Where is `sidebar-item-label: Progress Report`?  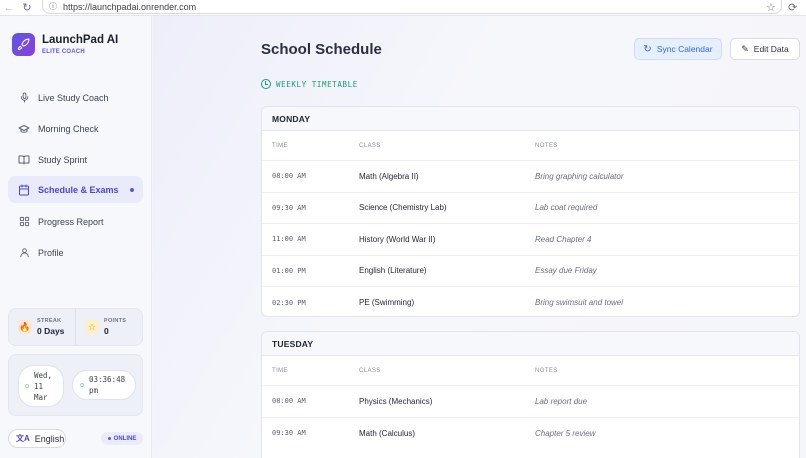
sidebar-item-label: Progress Report is located at coordinates (71, 221).